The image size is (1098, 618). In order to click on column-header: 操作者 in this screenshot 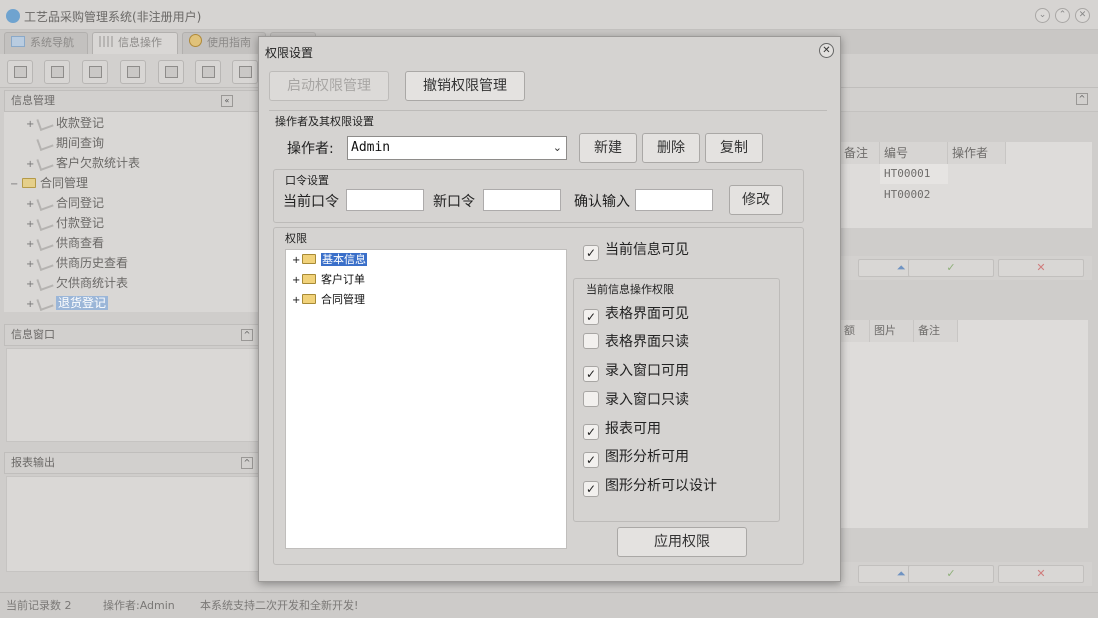, I will do `click(977, 153)`.